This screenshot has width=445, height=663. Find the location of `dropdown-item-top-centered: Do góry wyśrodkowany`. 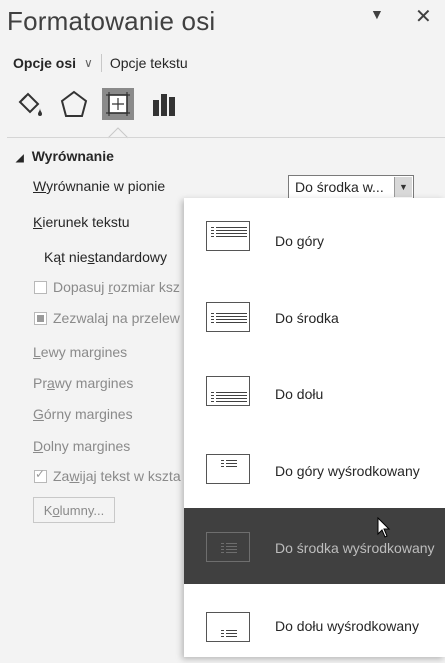

dropdown-item-top-centered: Do góry wyśrodkowany is located at coordinates (314, 470).